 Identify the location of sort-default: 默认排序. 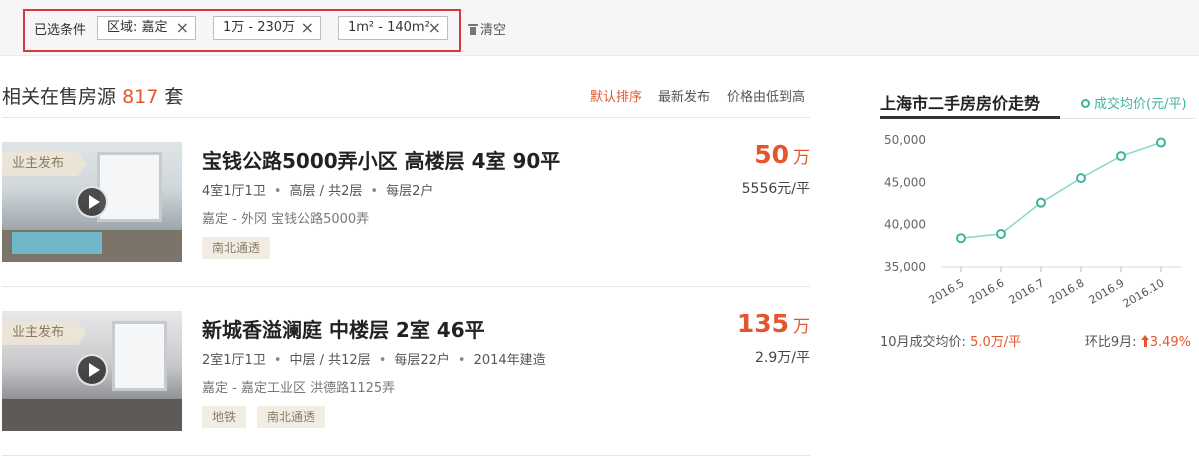
(616, 95).